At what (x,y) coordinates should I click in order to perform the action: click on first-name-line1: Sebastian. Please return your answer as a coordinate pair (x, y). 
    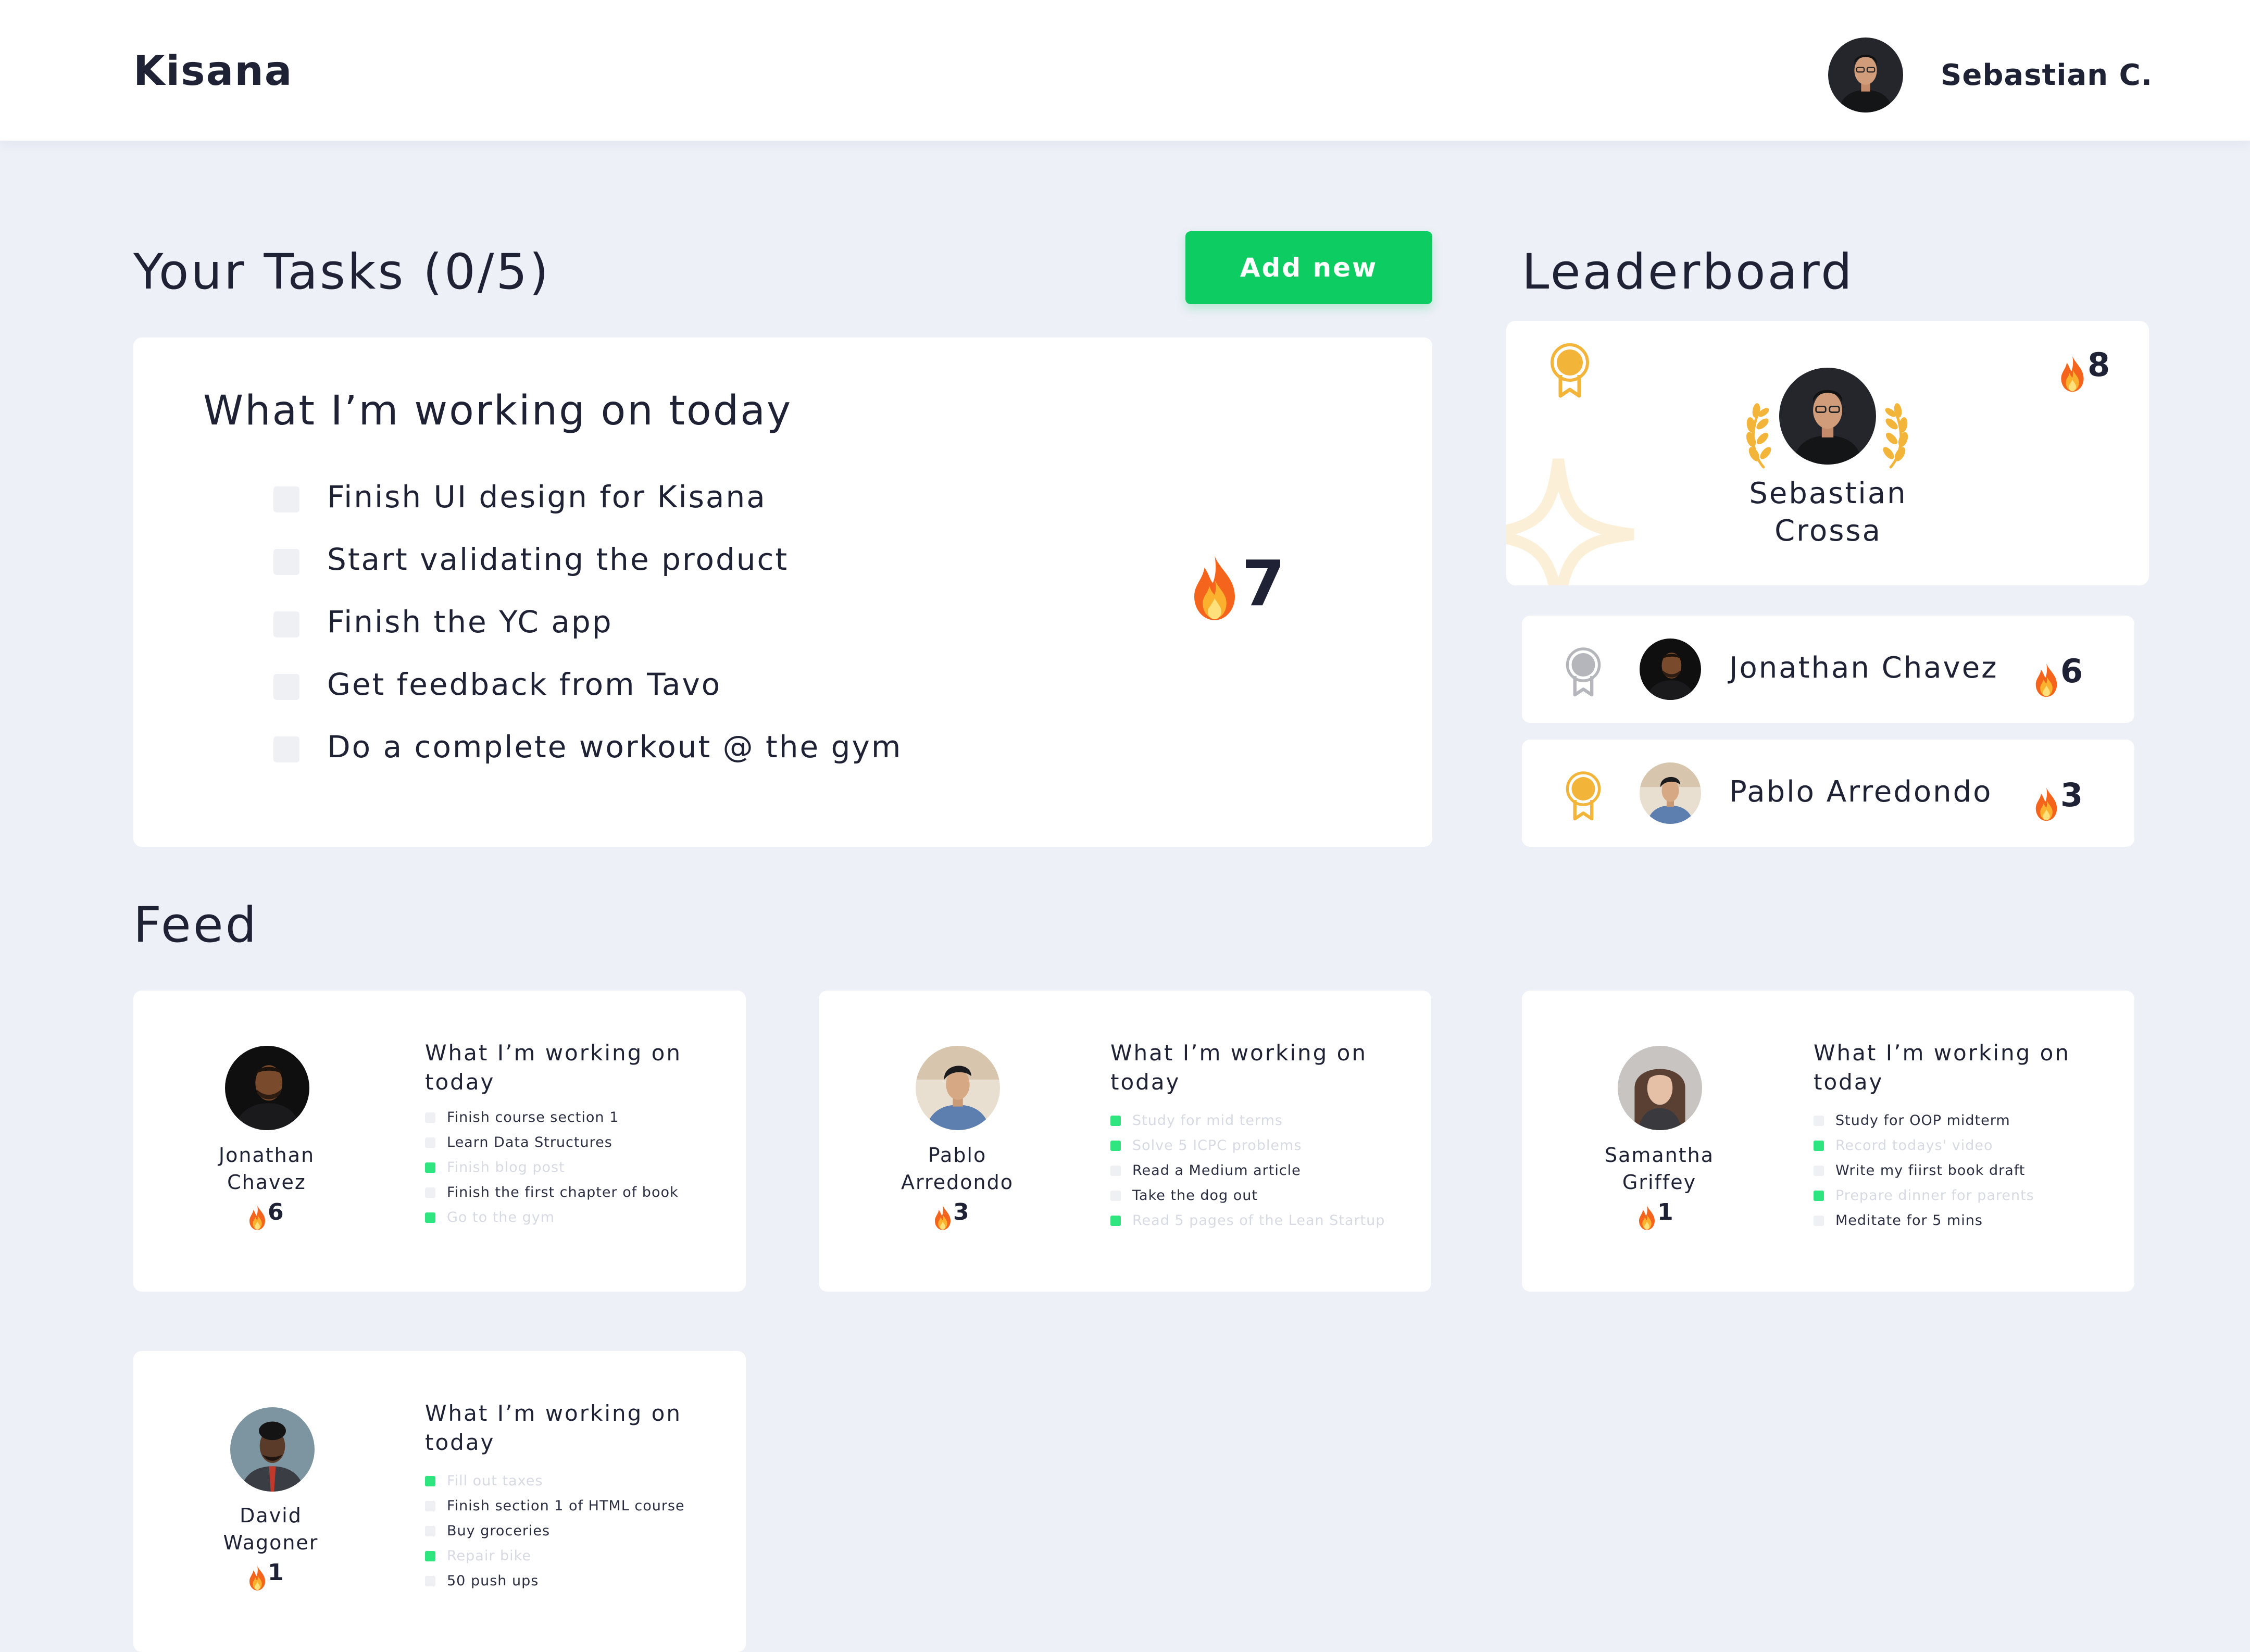
    Looking at the image, I should click on (1828, 493).